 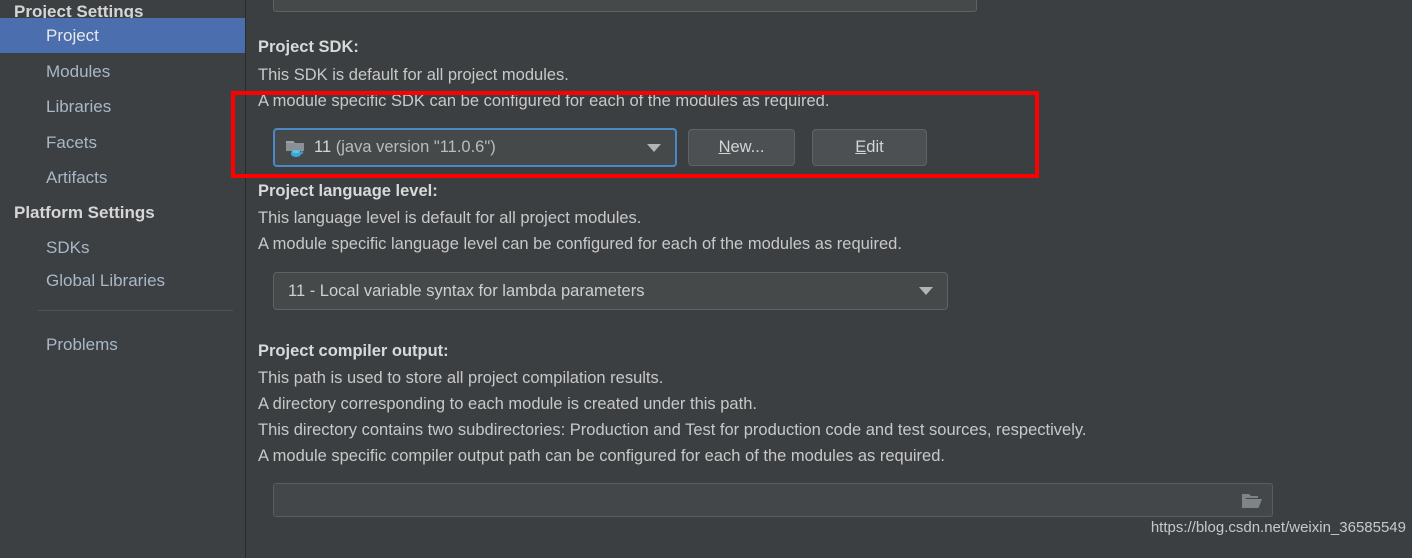 What do you see at coordinates (79, 106) in the screenshot?
I see `sidebar-item-label: Libraries` at bounding box center [79, 106].